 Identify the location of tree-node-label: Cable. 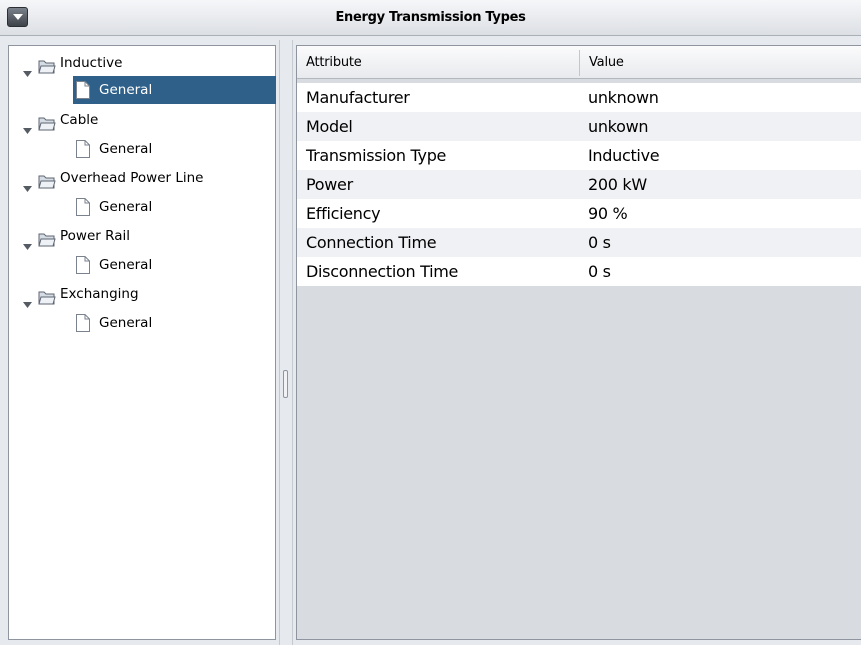
(79, 120).